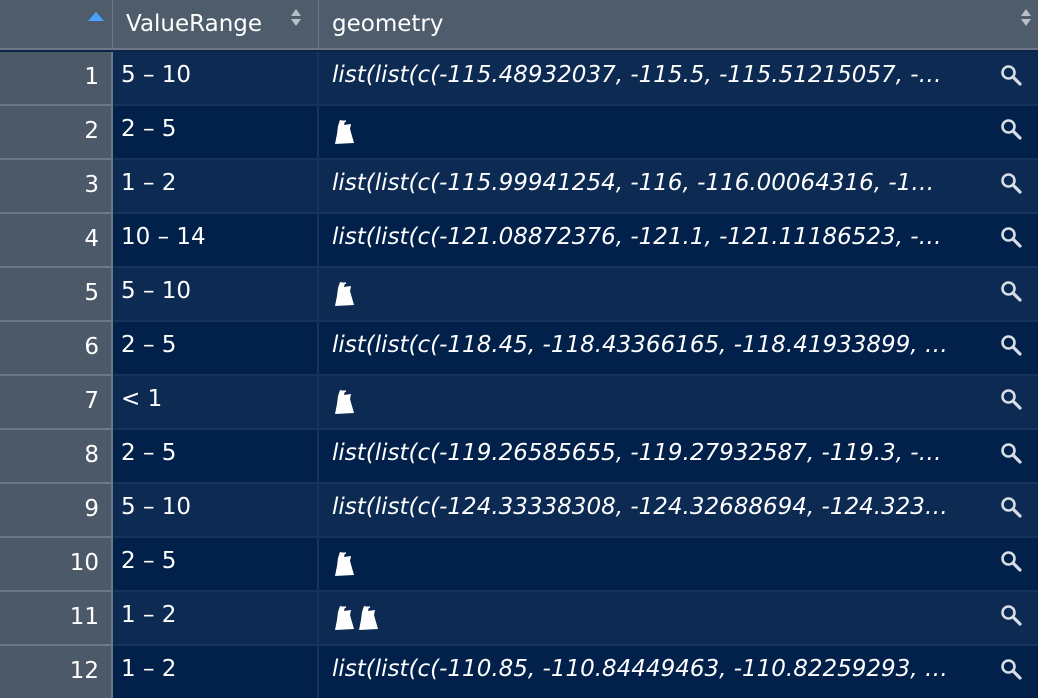  I want to click on row-index-cell: 12, so click(56, 672).